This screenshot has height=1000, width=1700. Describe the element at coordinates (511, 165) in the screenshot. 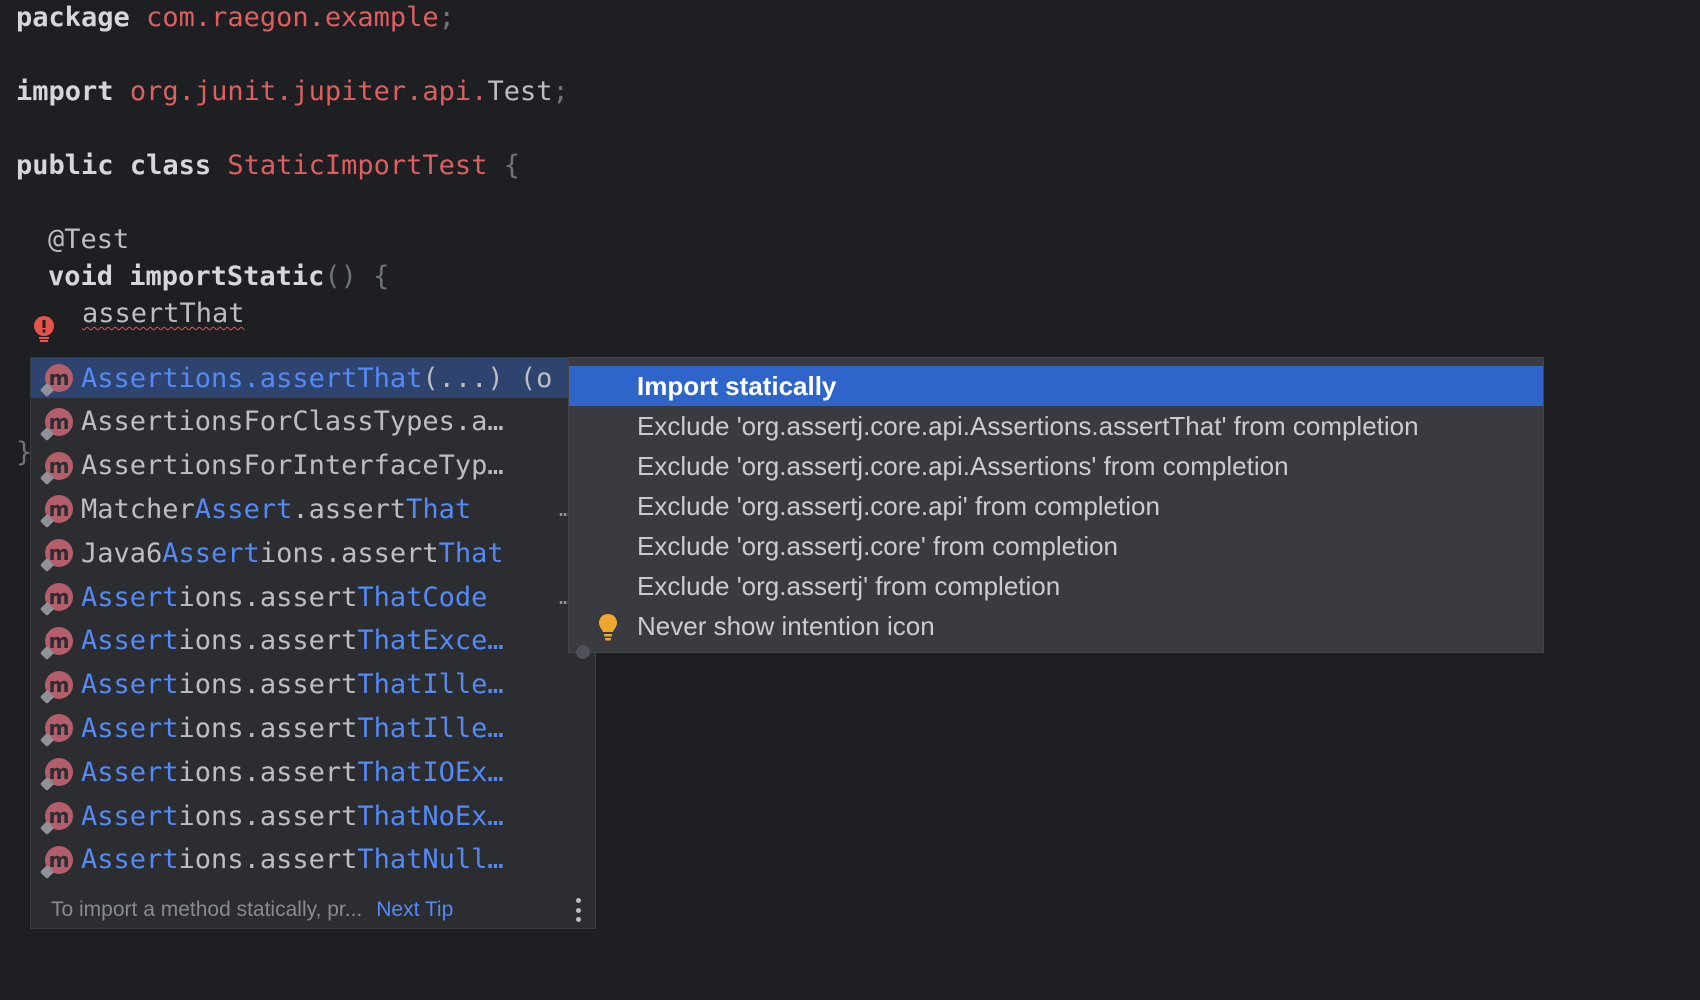

I see `open-brace: {` at that location.